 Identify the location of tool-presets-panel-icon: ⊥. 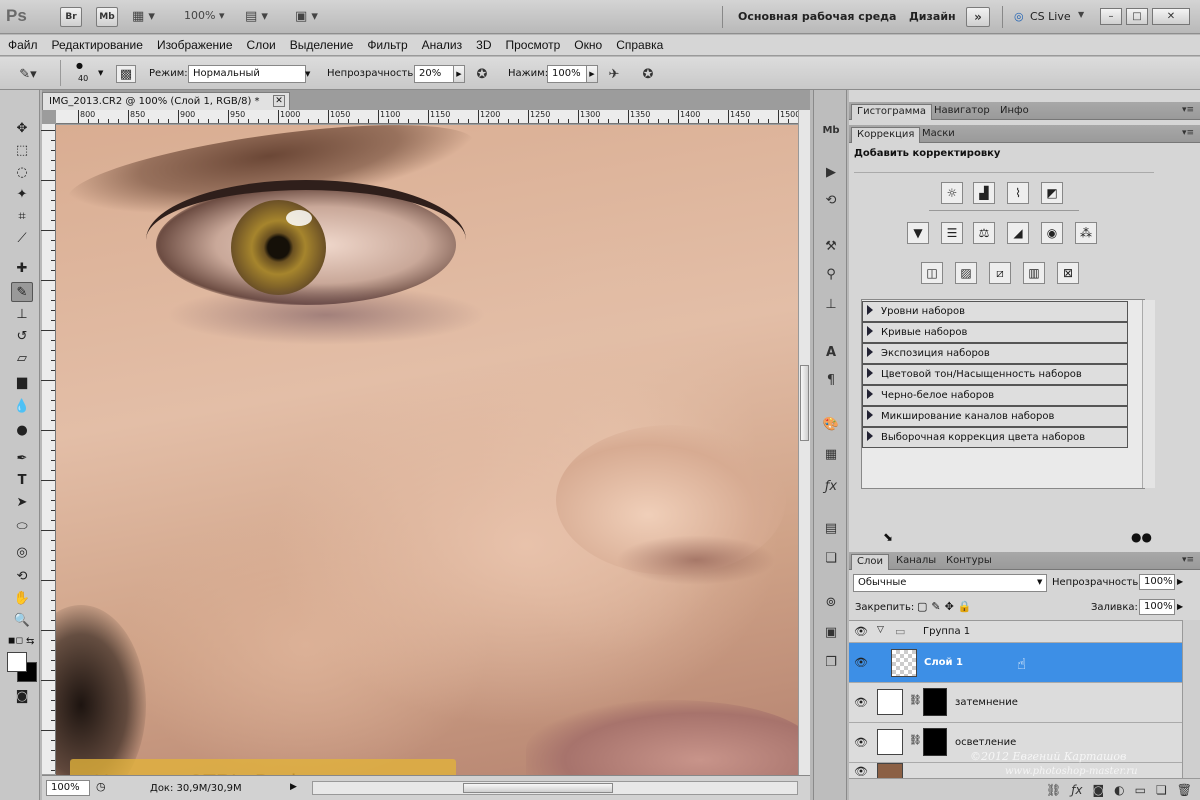
(831, 304).